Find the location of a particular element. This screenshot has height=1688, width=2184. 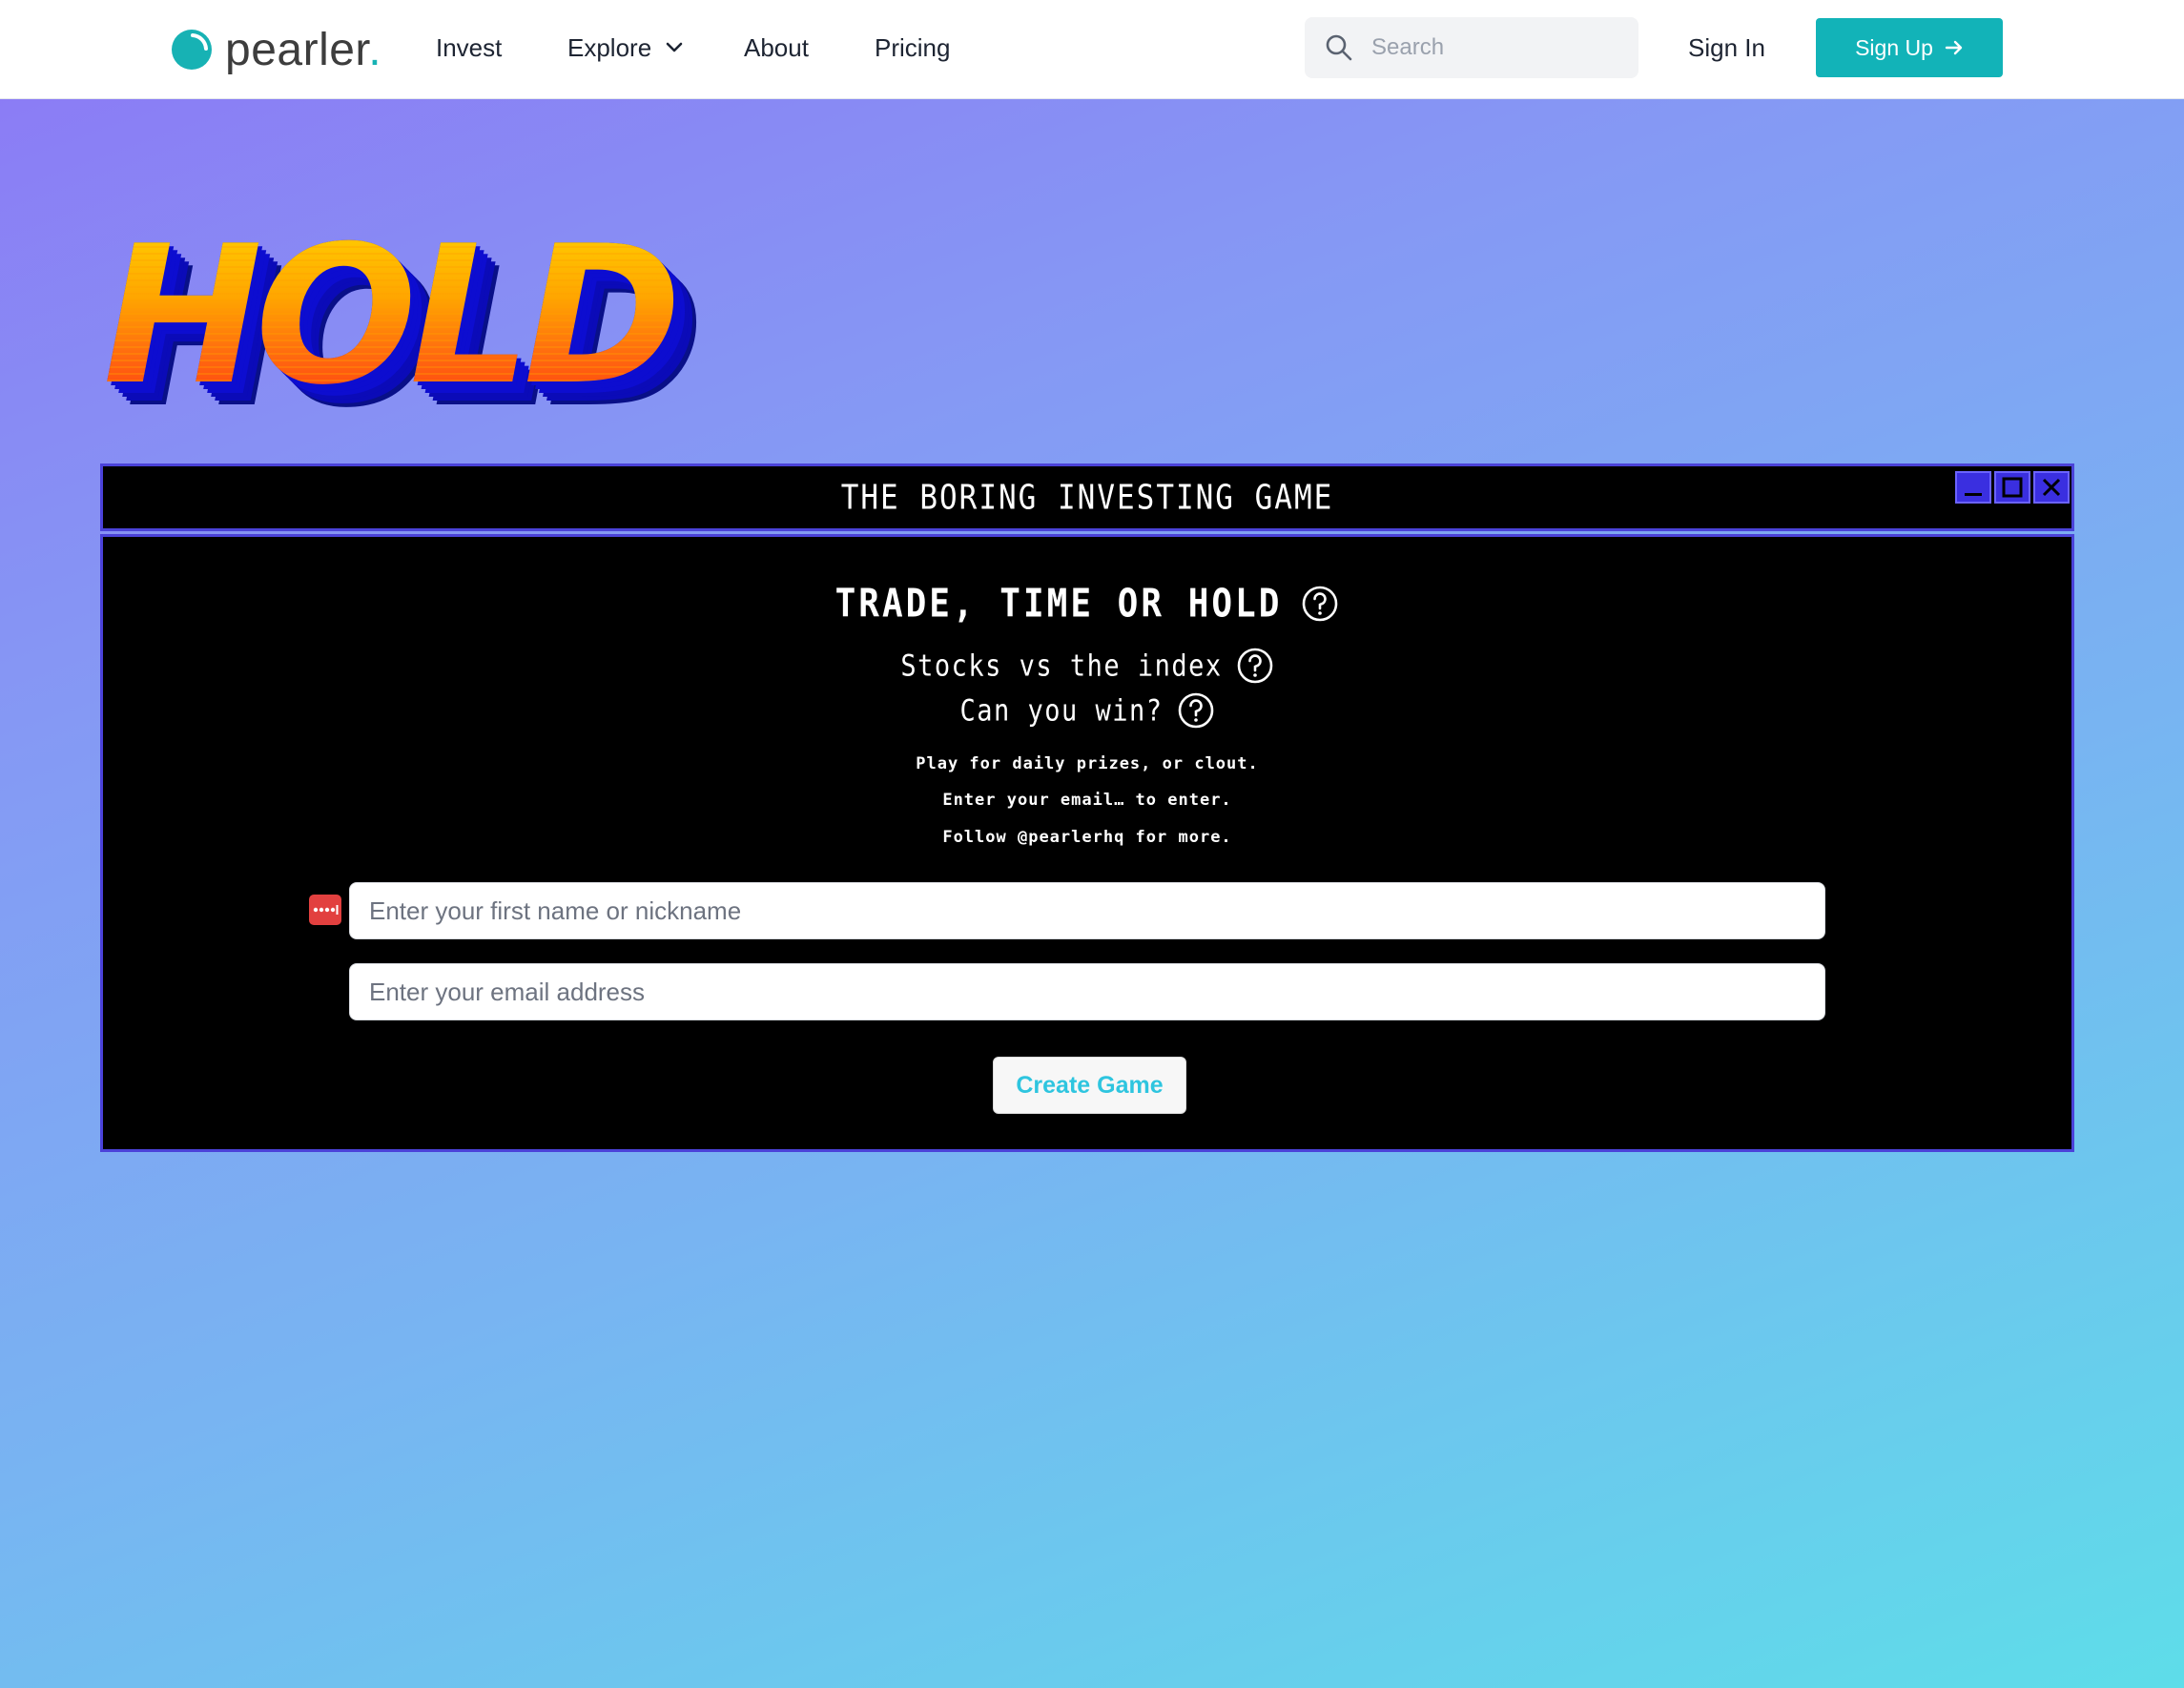

info-line-follow: Follow @pearlerhq for more. is located at coordinates (1087, 838).